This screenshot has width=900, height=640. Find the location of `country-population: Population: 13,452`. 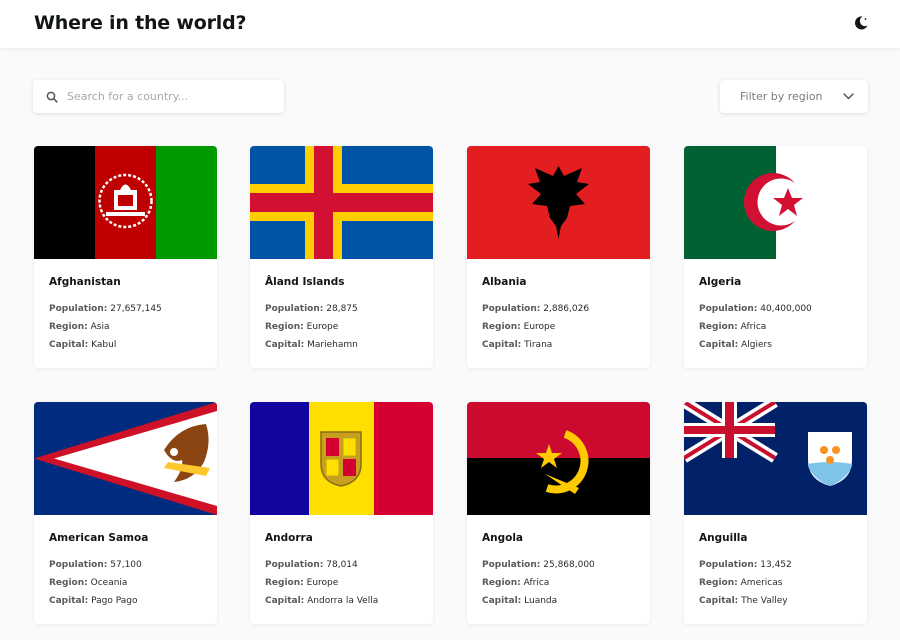

country-population: Population: 13,452 is located at coordinates (745, 565).